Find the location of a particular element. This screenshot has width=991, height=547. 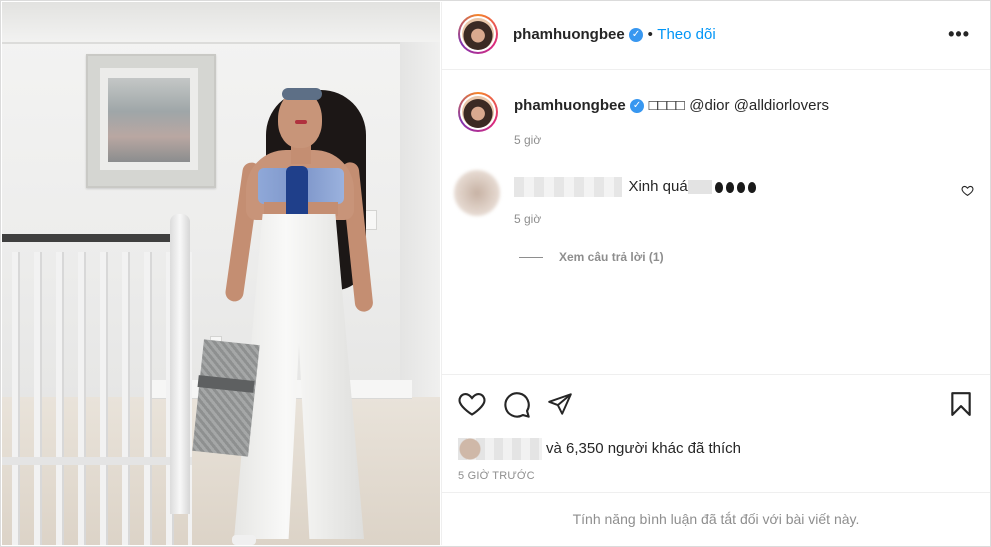

author-avatar is located at coordinates (478, 34).